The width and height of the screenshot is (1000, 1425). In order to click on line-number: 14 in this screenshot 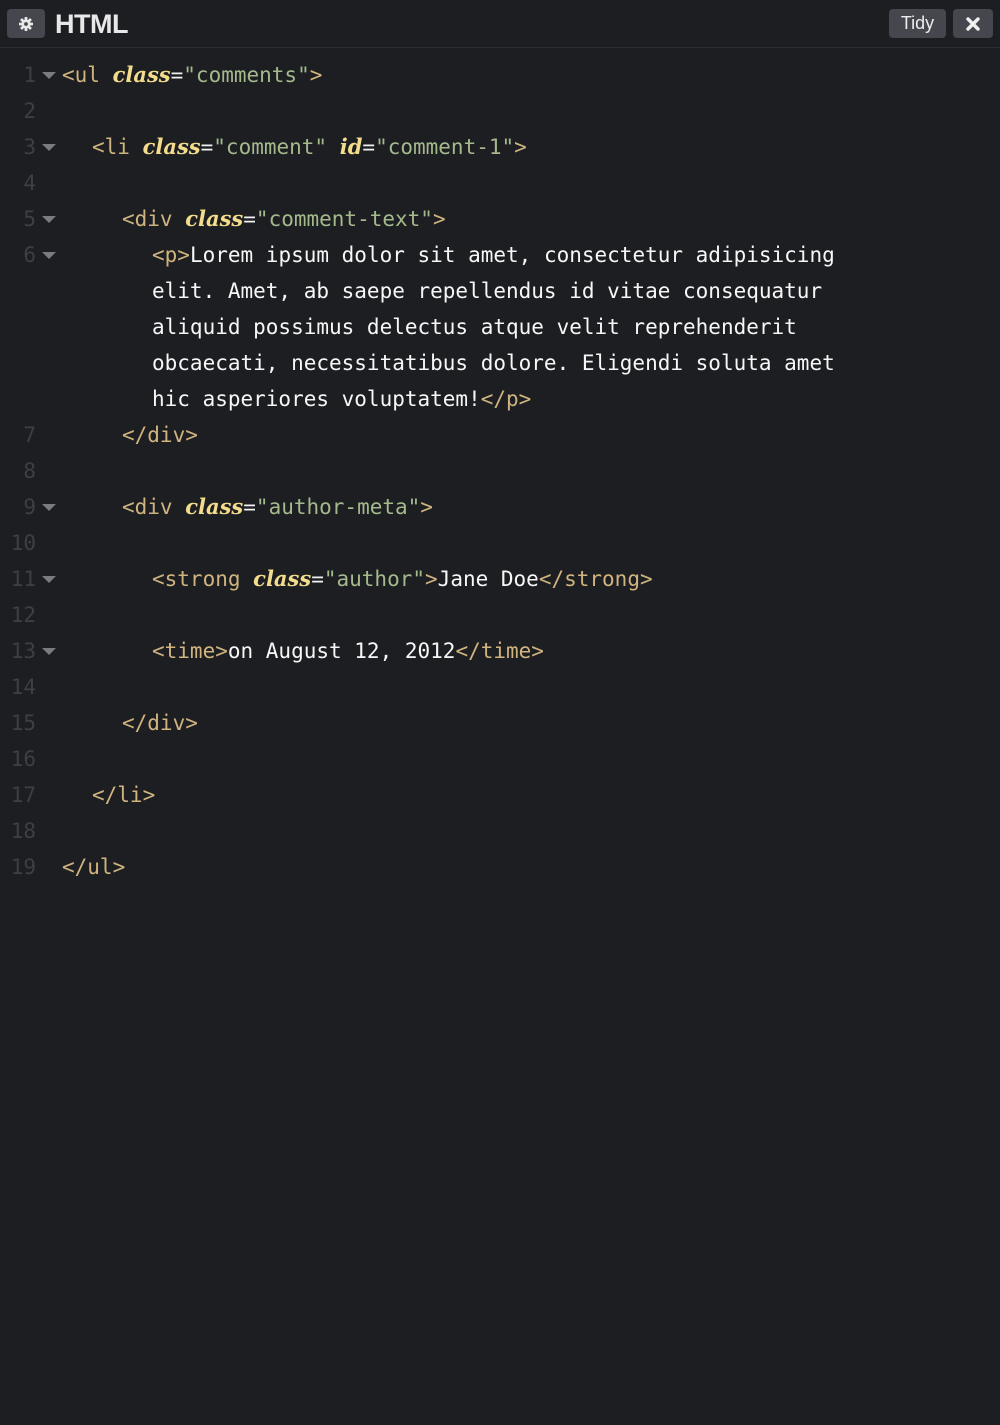, I will do `click(23, 687)`.